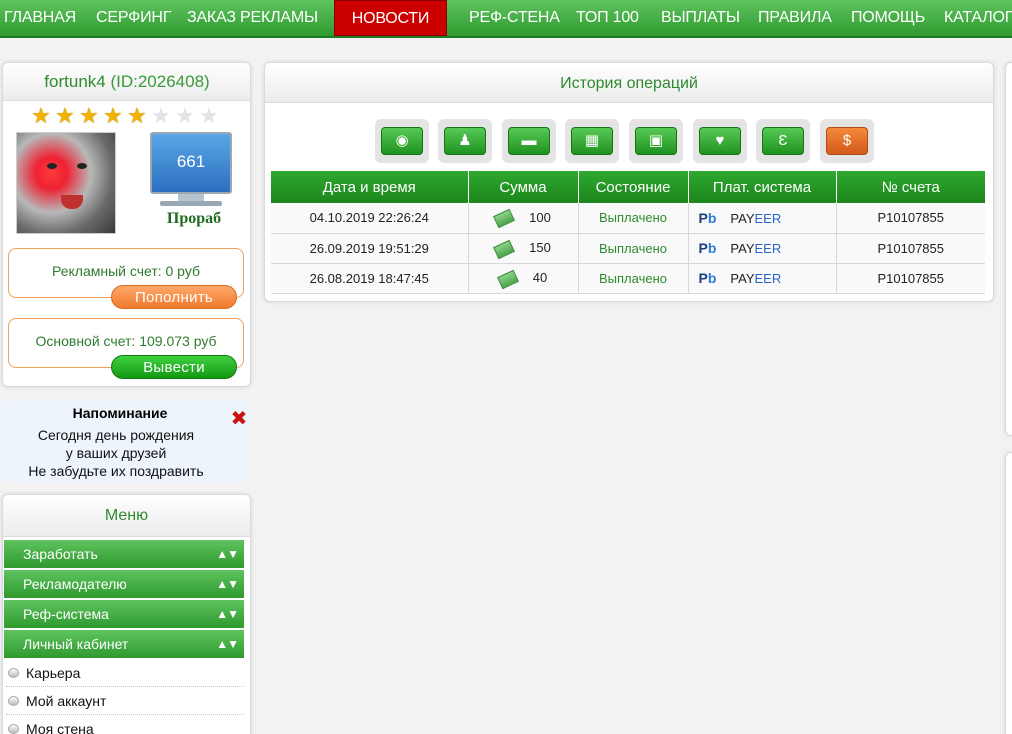 This screenshot has height=734, width=1012. I want to click on profile-username: fortunk4 (ID:2026408), so click(126, 82).